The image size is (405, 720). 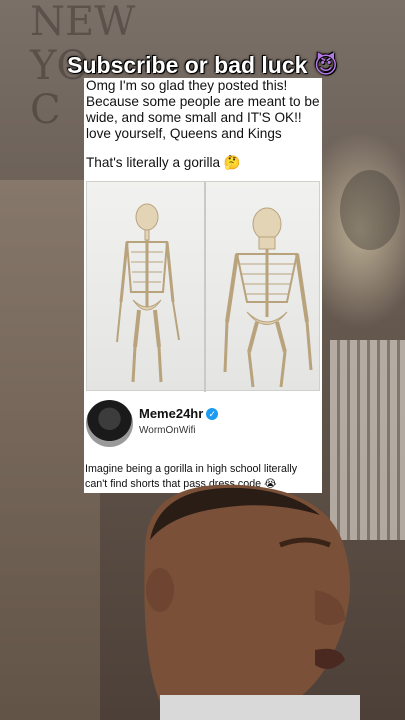 I want to click on account-name-row: Meme24hr ✓, so click(x=179, y=413).